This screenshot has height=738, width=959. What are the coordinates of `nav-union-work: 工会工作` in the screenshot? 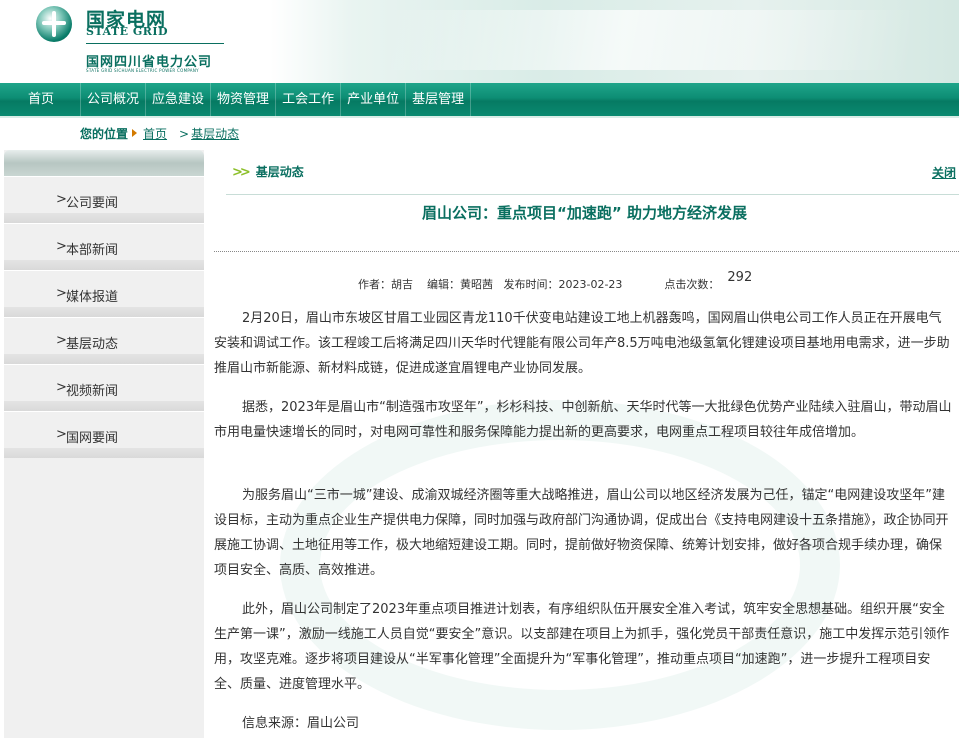 It's located at (309, 99).